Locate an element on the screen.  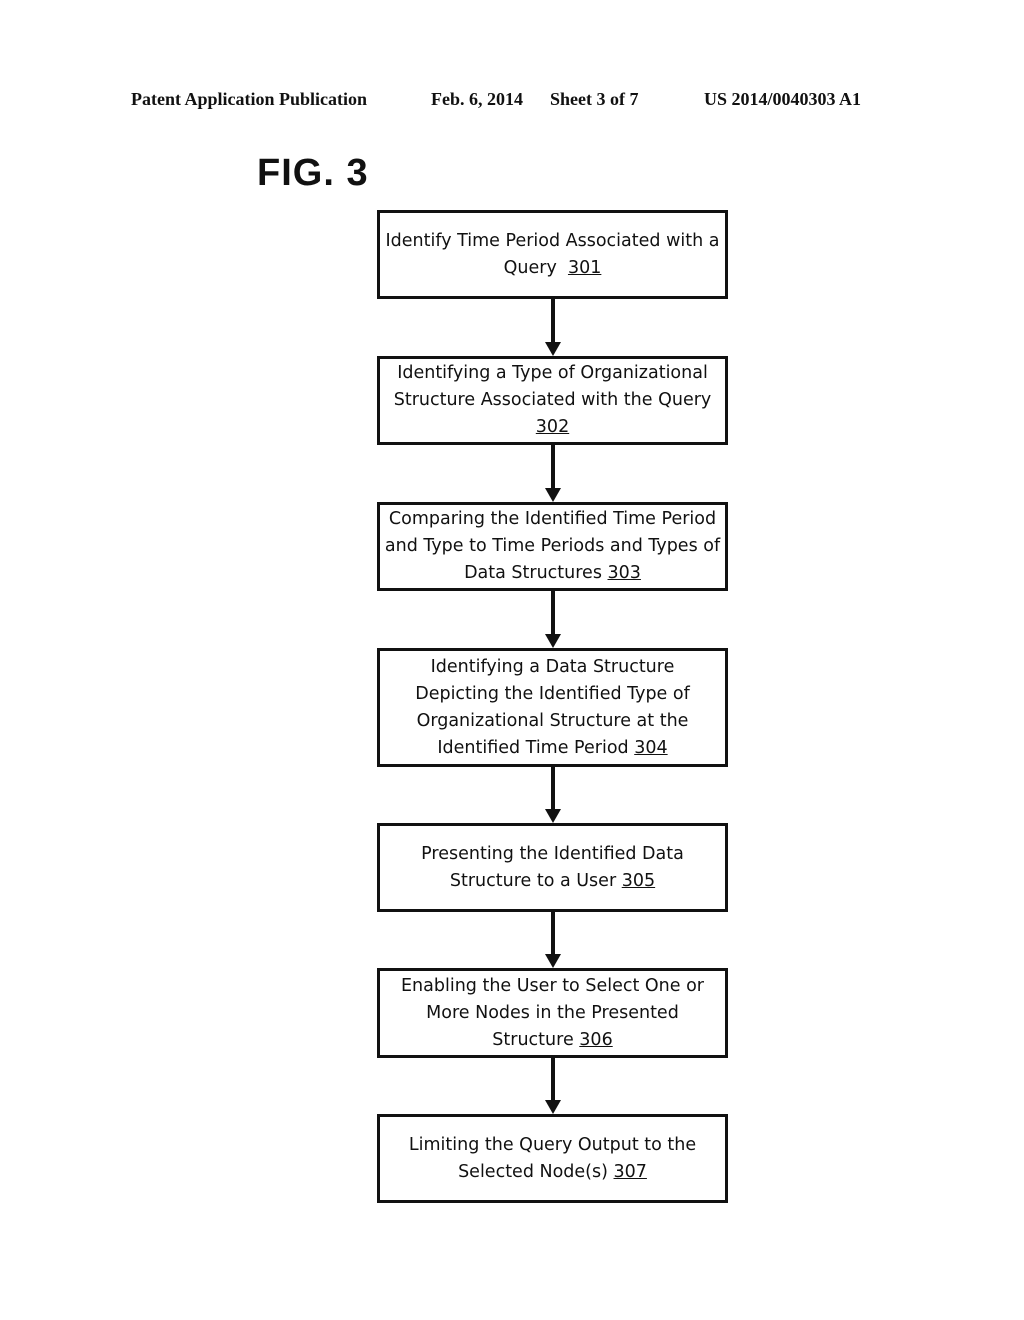
ref-306: 306 is located at coordinates (596, 1039).